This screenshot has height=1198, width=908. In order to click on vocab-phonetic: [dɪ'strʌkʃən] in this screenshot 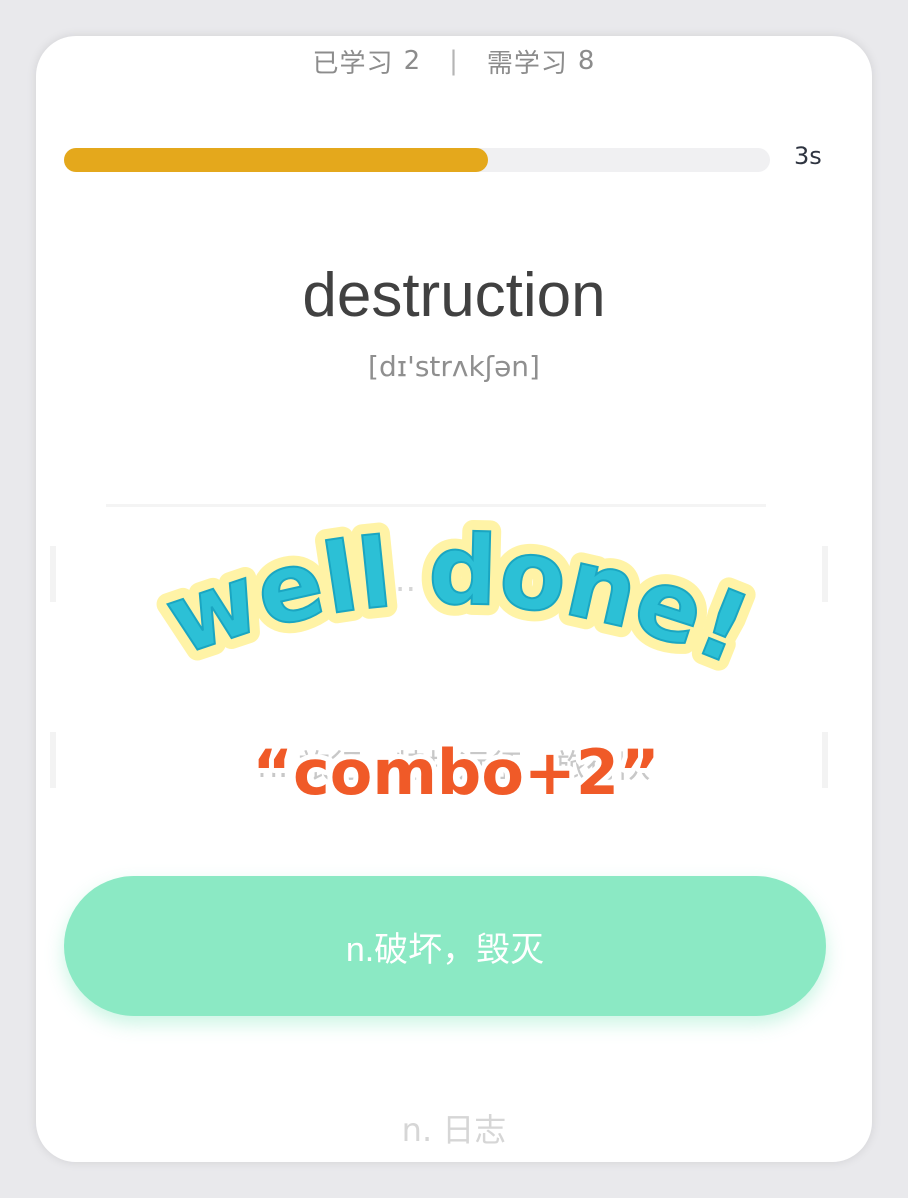, I will do `click(454, 366)`.